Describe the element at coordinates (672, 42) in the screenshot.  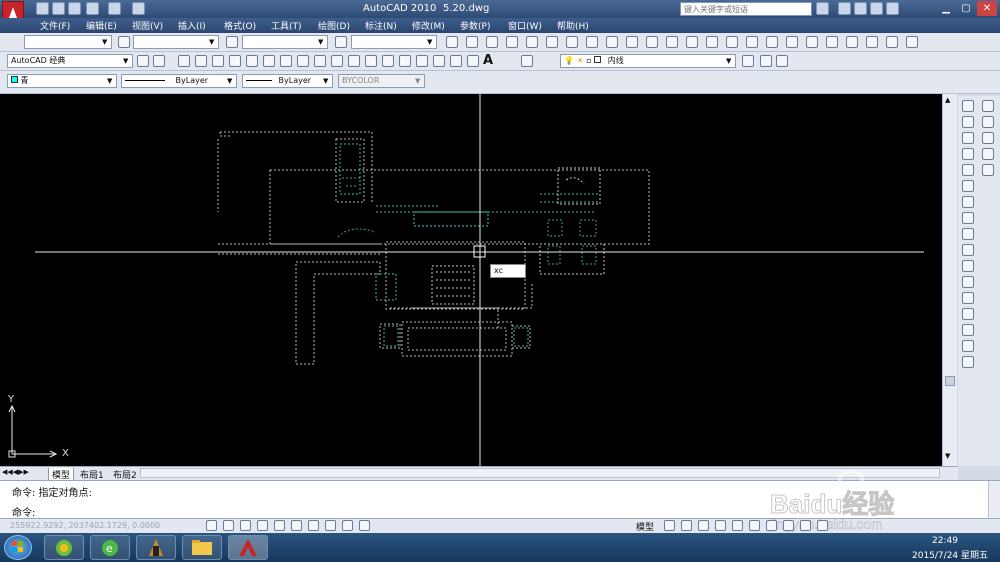
I see `block-editor-icon` at that location.